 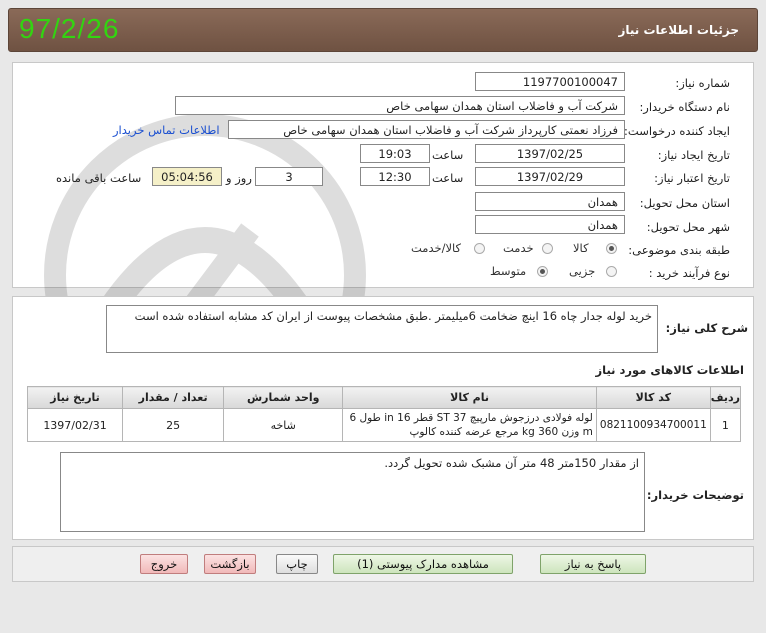 What do you see at coordinates (239, 178) in the screenshot?
I see `days-label: روز و` at bounding box center [239, 178].